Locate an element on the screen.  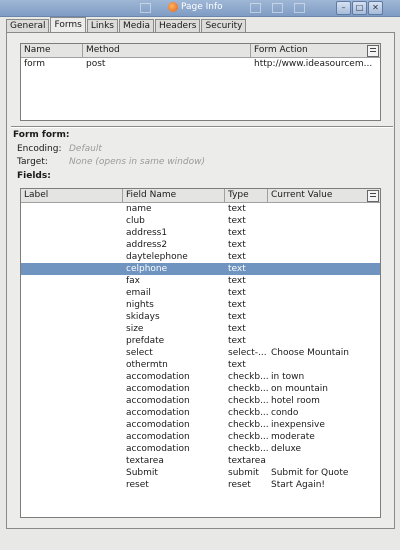
field-type-cell: submit is located at coordinates (243, 473).